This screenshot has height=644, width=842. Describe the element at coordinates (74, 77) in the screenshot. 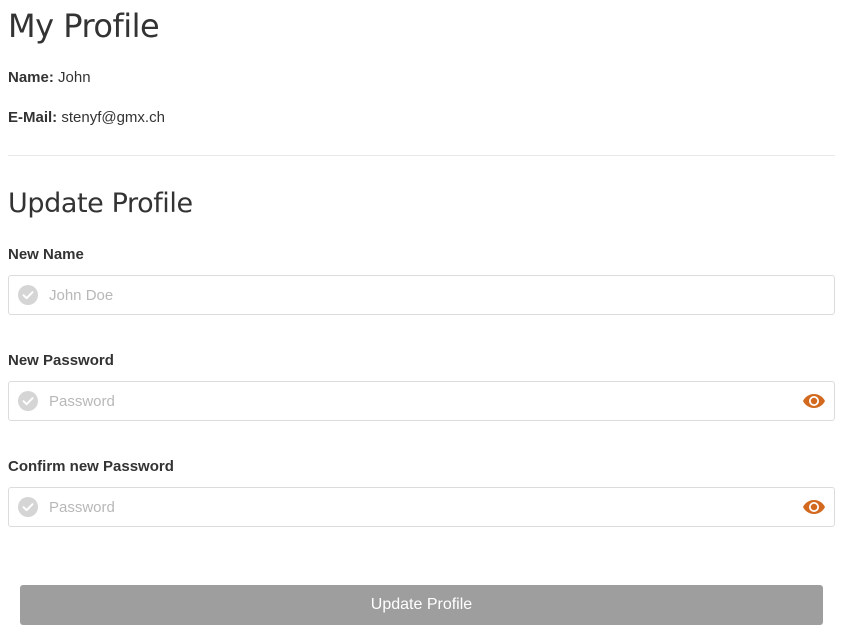

I see `name-value: John` at that location.